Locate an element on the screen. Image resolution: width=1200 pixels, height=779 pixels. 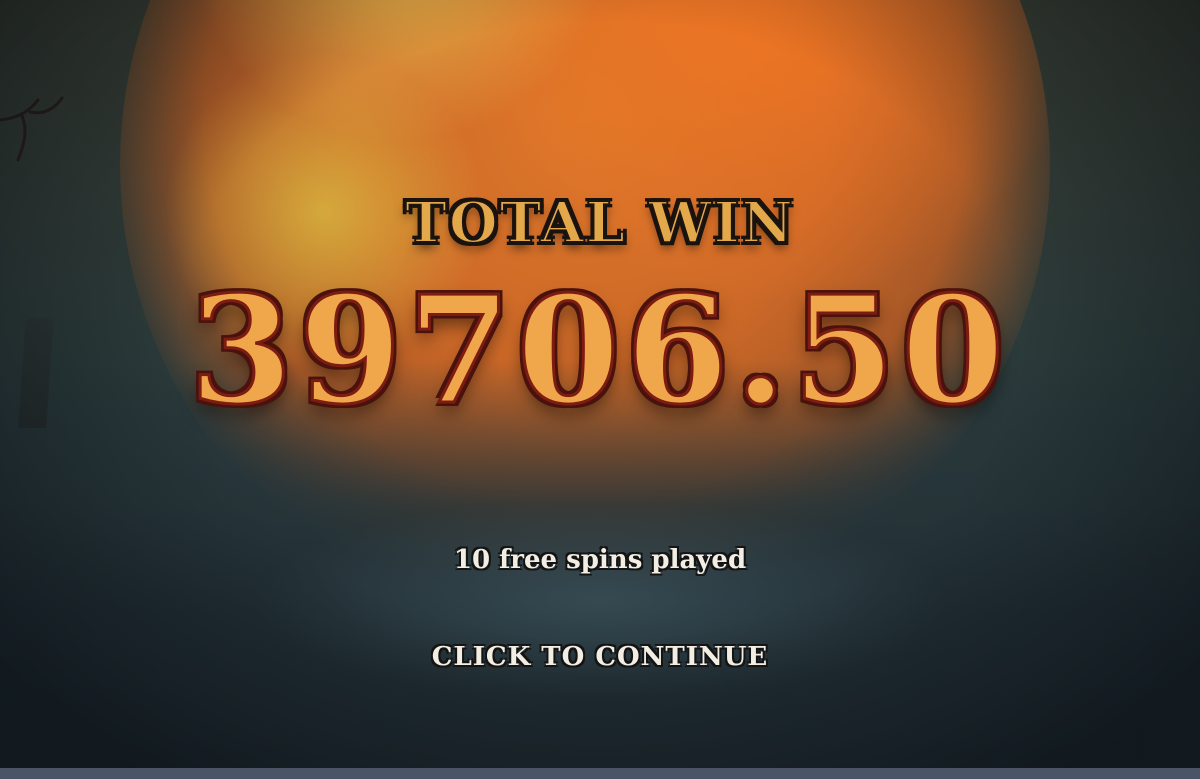
free-spins-played-text: 10 free spins played is located at coordinates (600, 560).